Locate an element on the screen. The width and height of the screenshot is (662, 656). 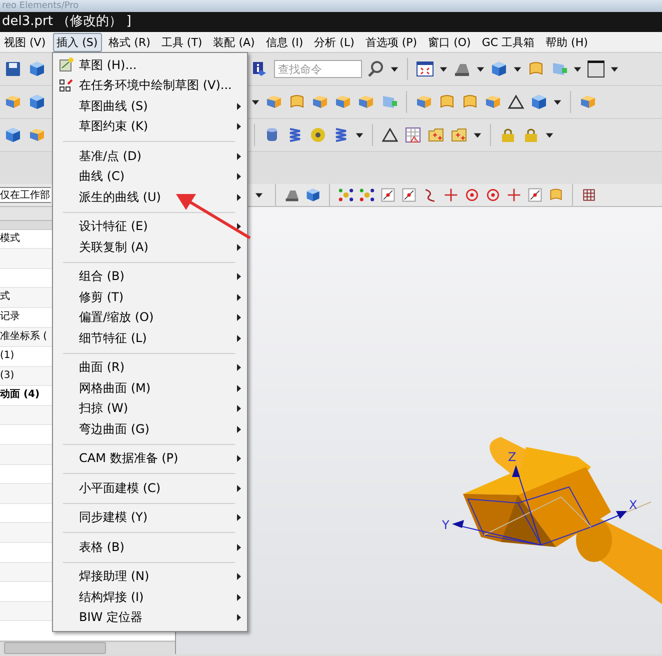
axis-label: Y is located at coordinates (446, 525).